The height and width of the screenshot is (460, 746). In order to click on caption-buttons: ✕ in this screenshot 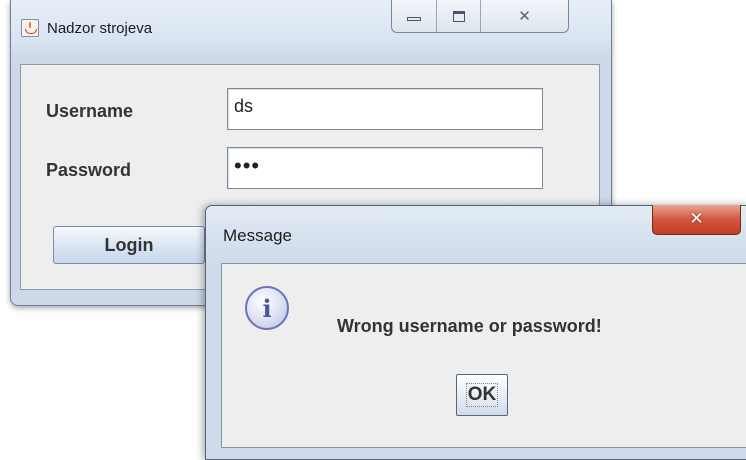, I will do `click(480, 16)`.